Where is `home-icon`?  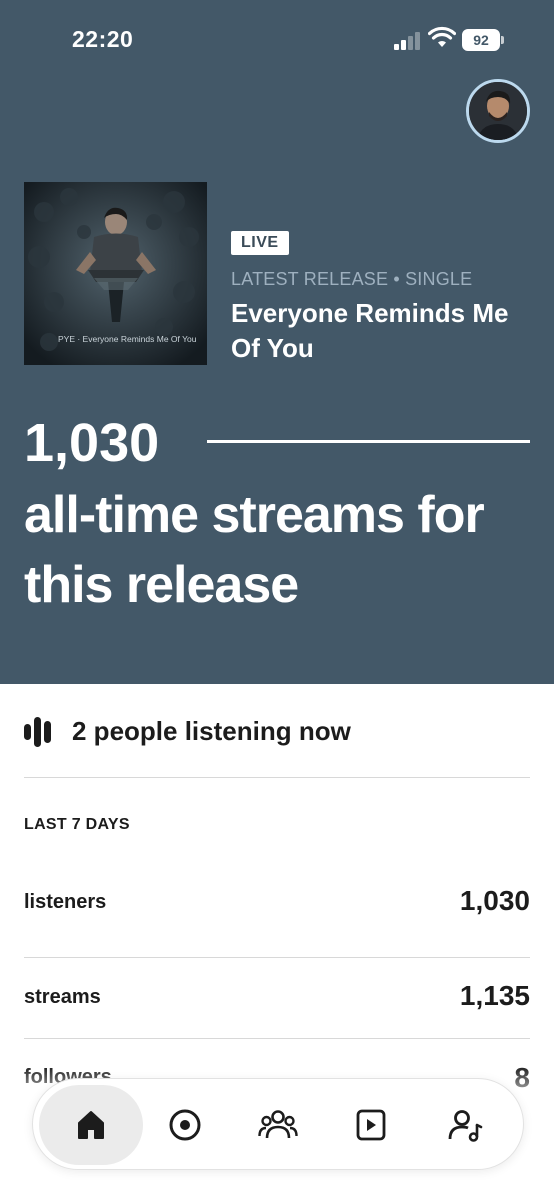
home-icon is located at coordinates (91, 1125).